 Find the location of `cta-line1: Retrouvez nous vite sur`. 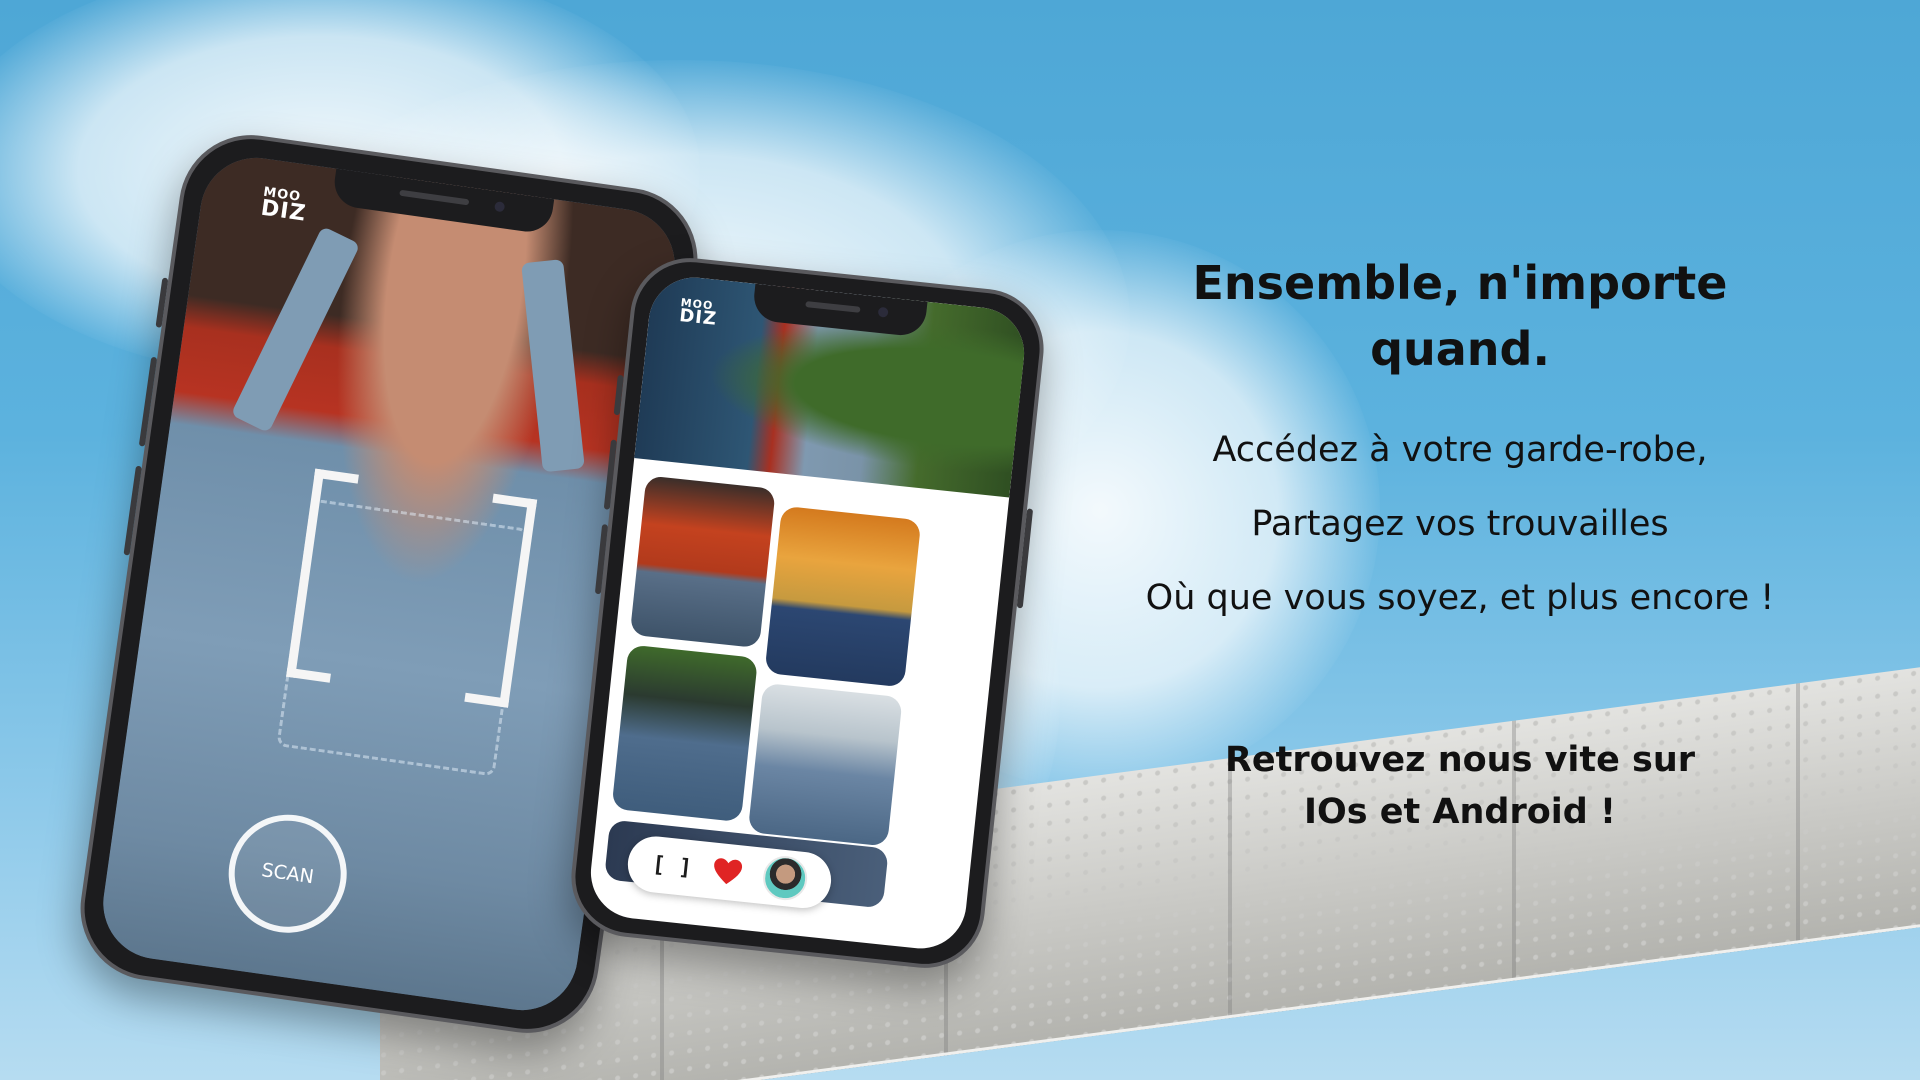

cta-line1: Retrouvez nous vite sur is located at coordinates (1460, 760).